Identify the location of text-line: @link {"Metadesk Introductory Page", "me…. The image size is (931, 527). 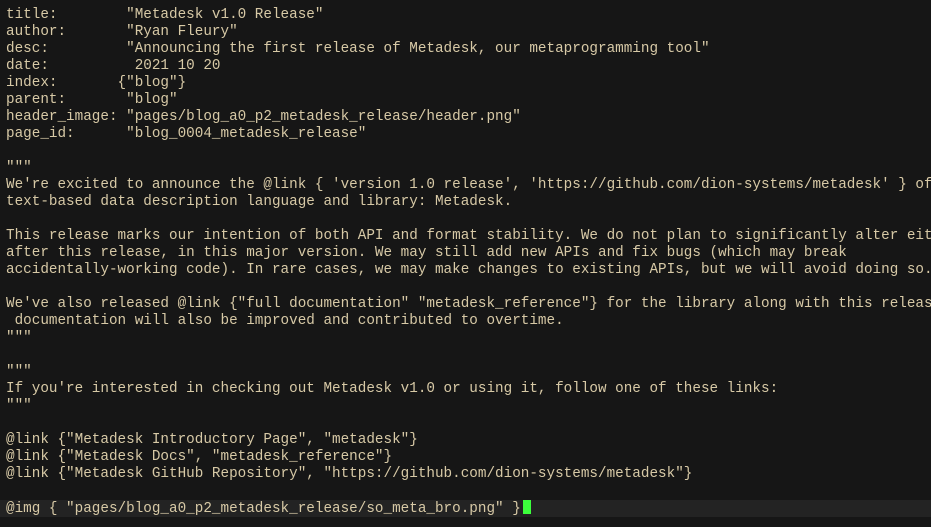
(212, 440).